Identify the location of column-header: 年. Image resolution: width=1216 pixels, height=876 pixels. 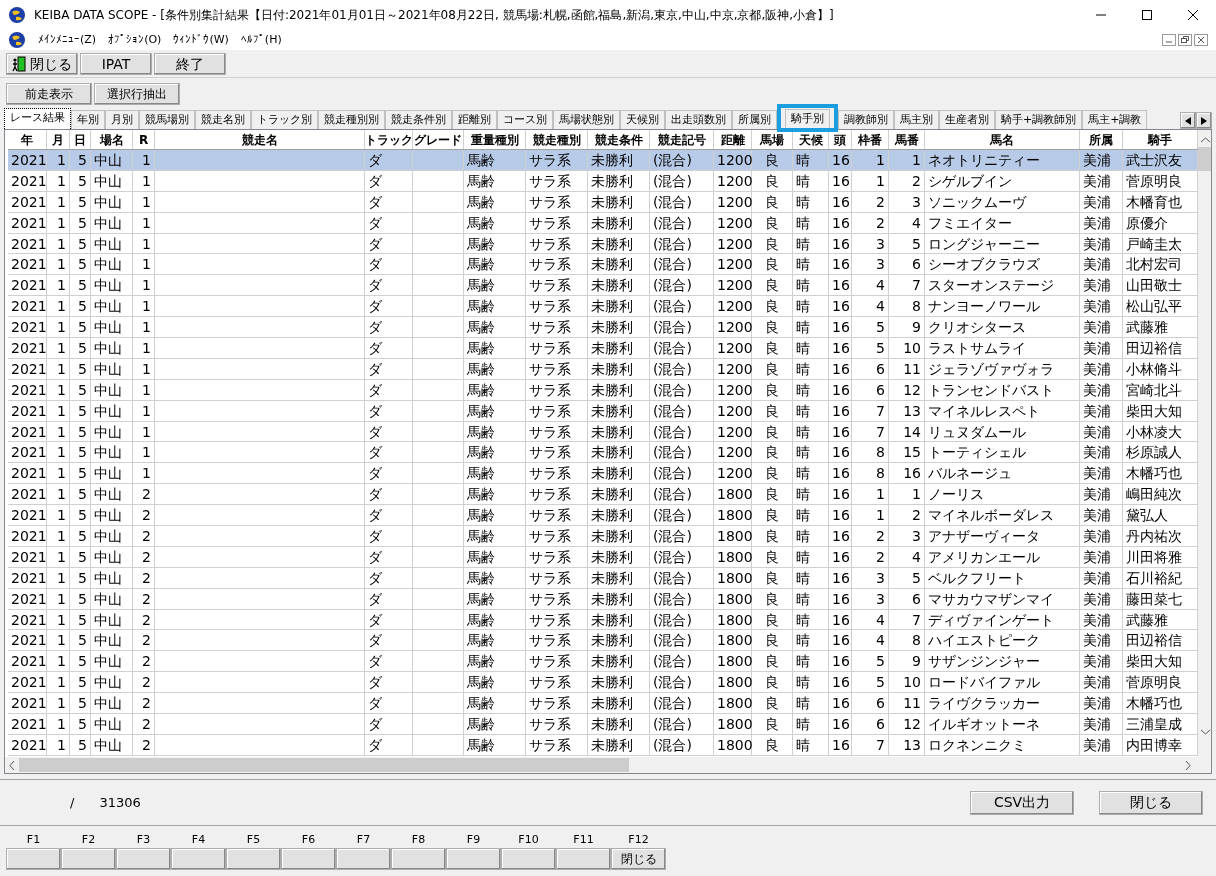
(27, 139).